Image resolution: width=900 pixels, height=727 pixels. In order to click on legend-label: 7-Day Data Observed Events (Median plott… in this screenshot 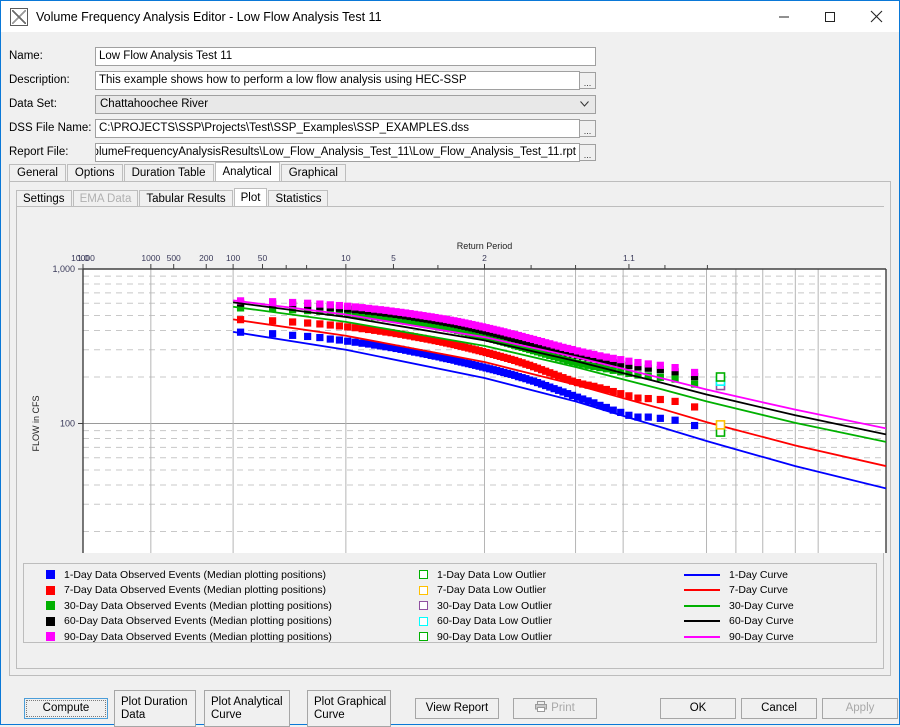, I will do `click(195, 590)`.